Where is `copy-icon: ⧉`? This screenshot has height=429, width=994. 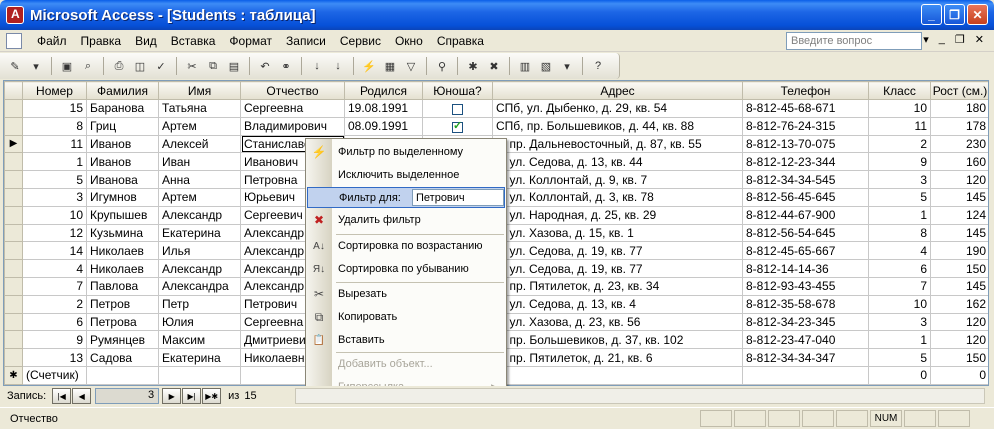 copy-icon: ⧉ is located at coordinates (213, 66).